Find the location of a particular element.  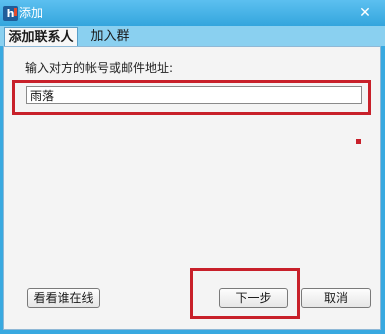

tab-bar: 添加联系人 加入群 is located at coordinates (192, 36).